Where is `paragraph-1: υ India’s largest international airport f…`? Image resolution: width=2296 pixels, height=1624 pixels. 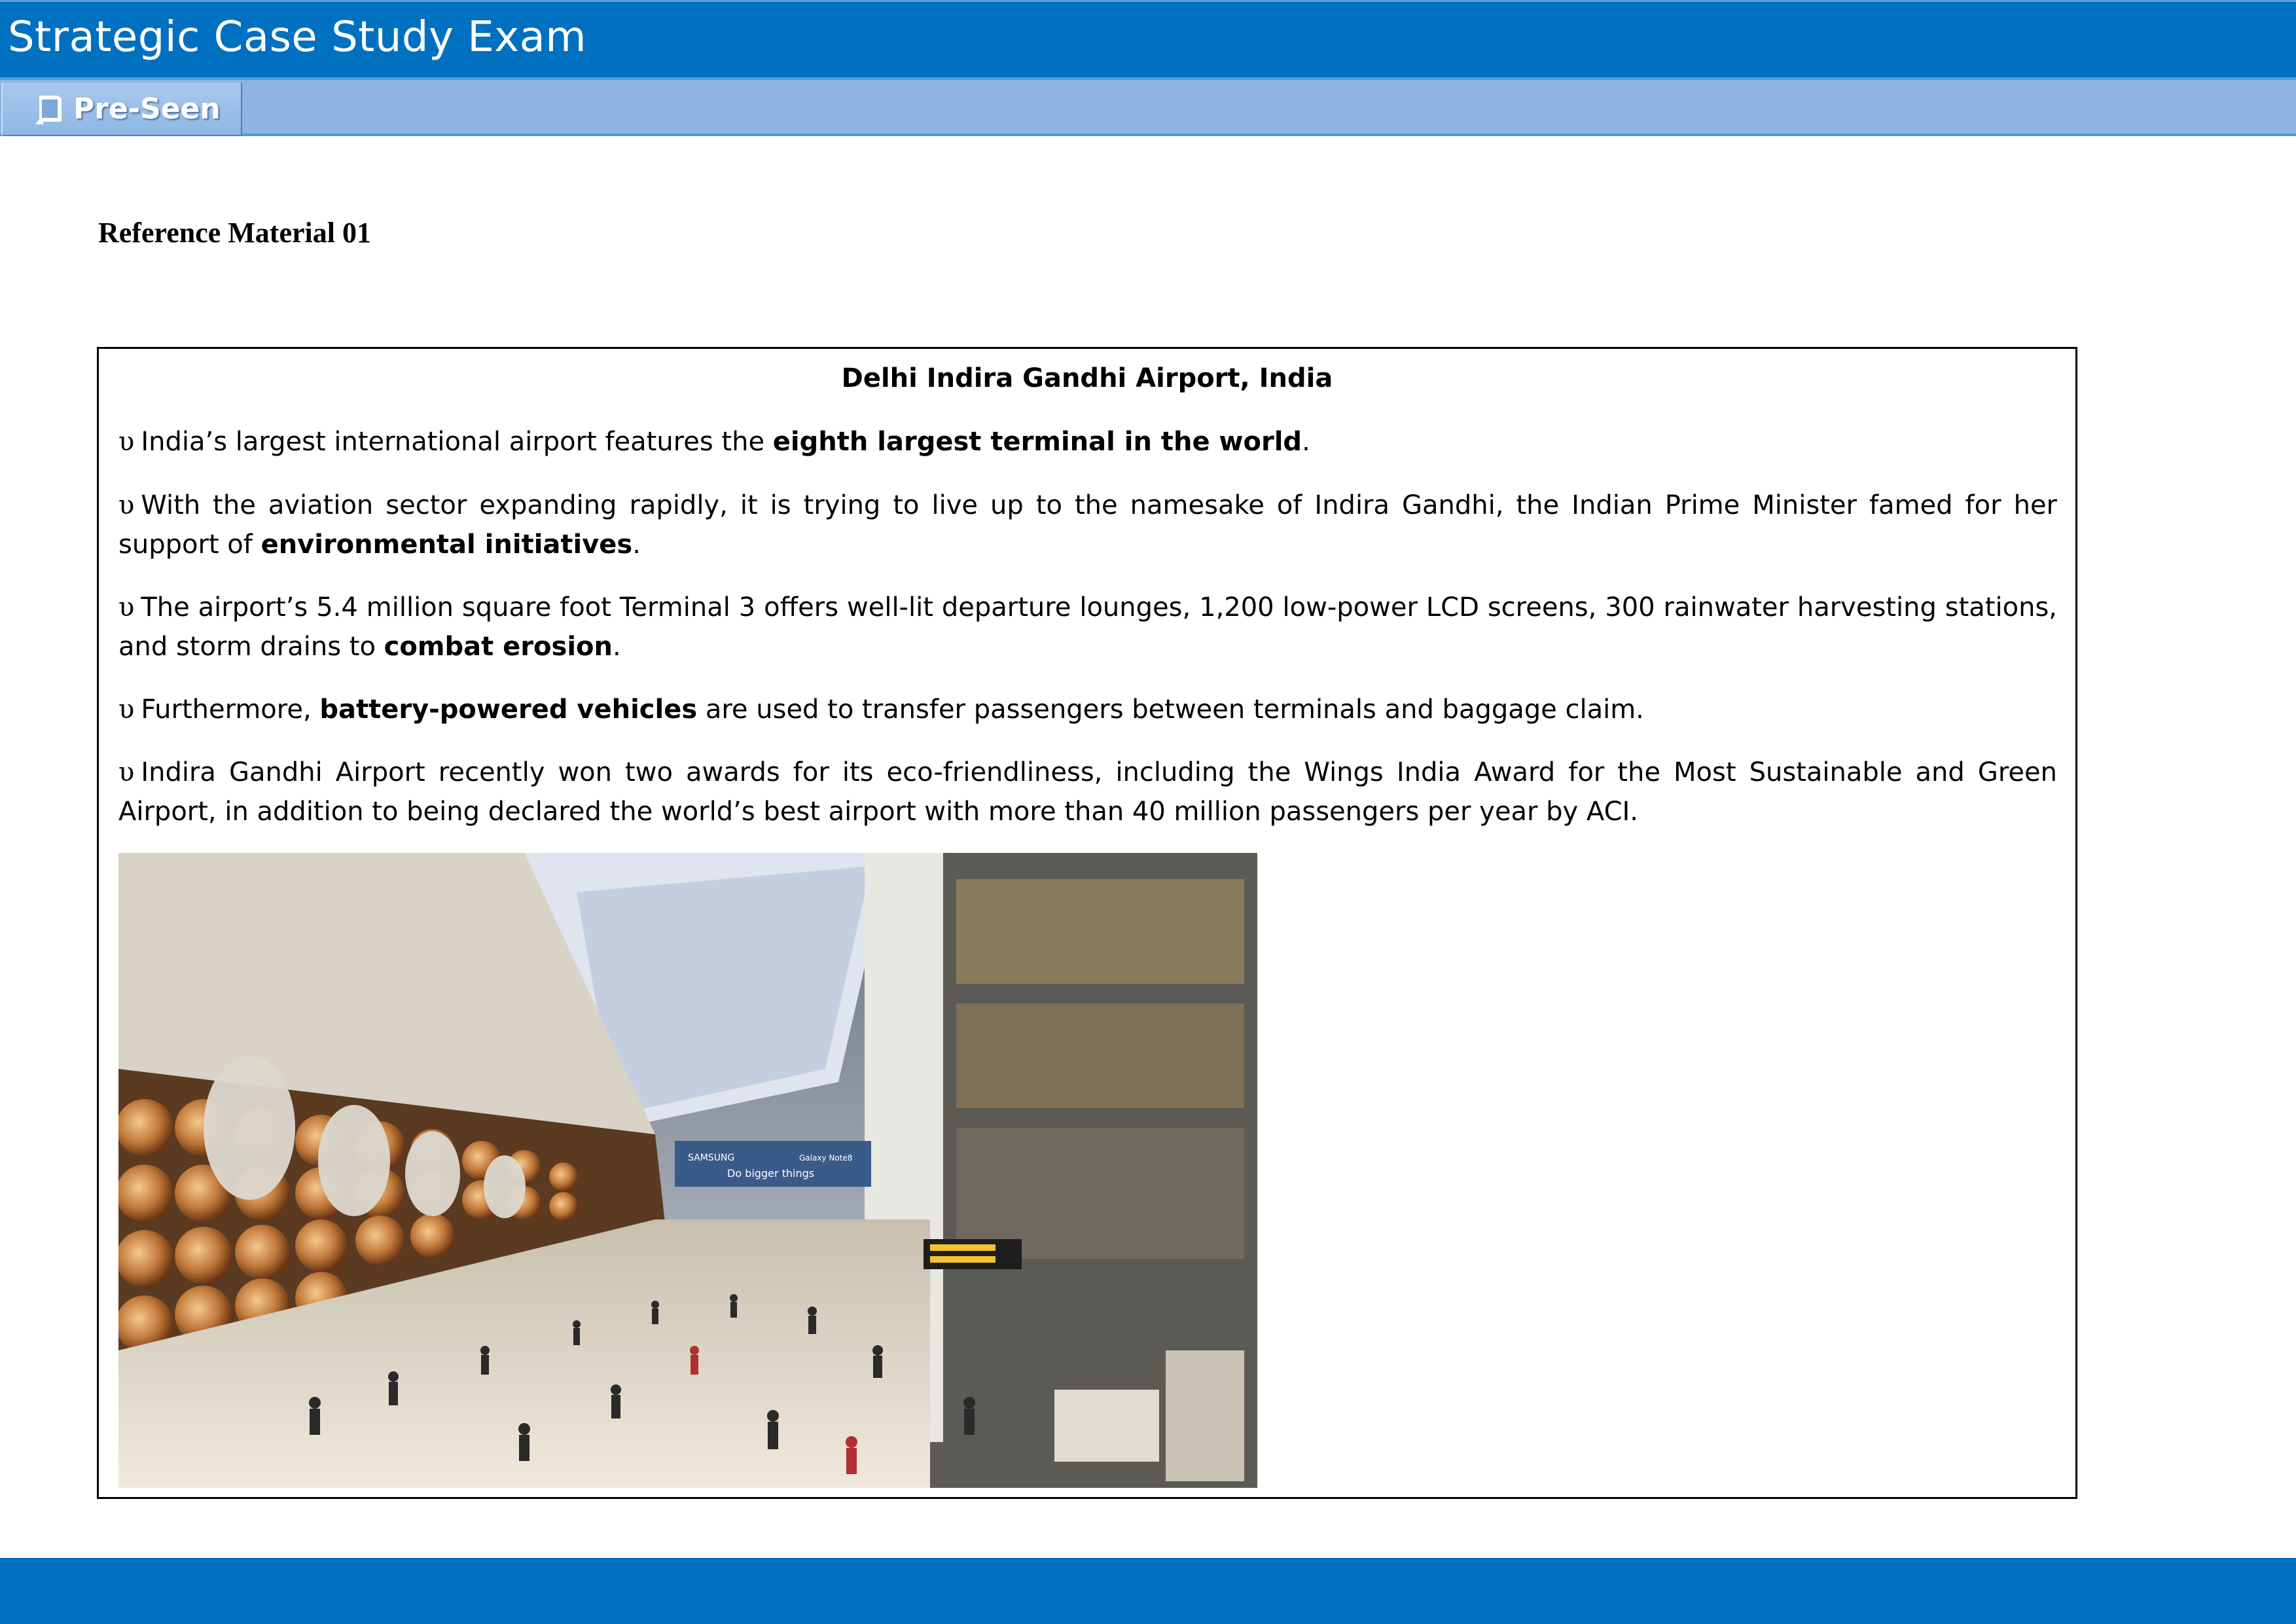
paragraph-1: υ India’s largest international airport f… is located at coordinates (714, 442).